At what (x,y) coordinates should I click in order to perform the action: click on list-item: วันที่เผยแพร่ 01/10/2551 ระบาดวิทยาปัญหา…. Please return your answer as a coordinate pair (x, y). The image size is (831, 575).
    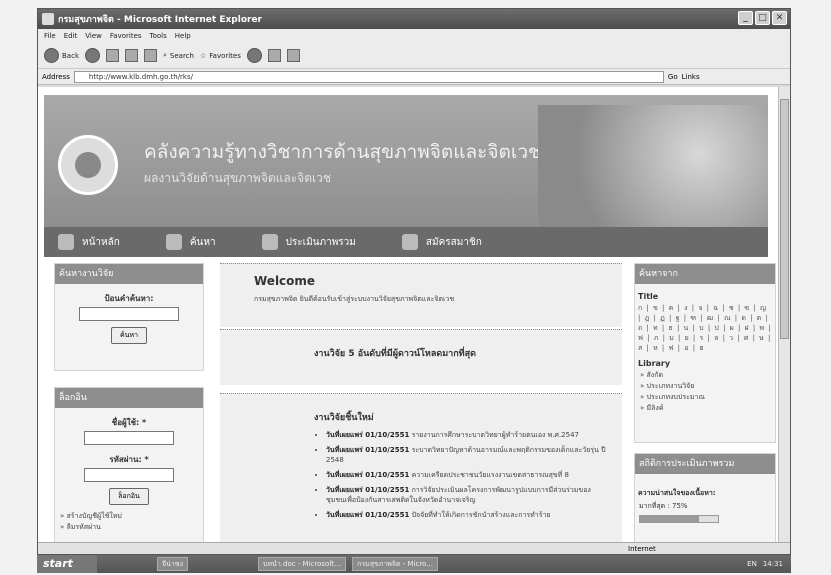
    Looking at the image, I should click on (466, 455).